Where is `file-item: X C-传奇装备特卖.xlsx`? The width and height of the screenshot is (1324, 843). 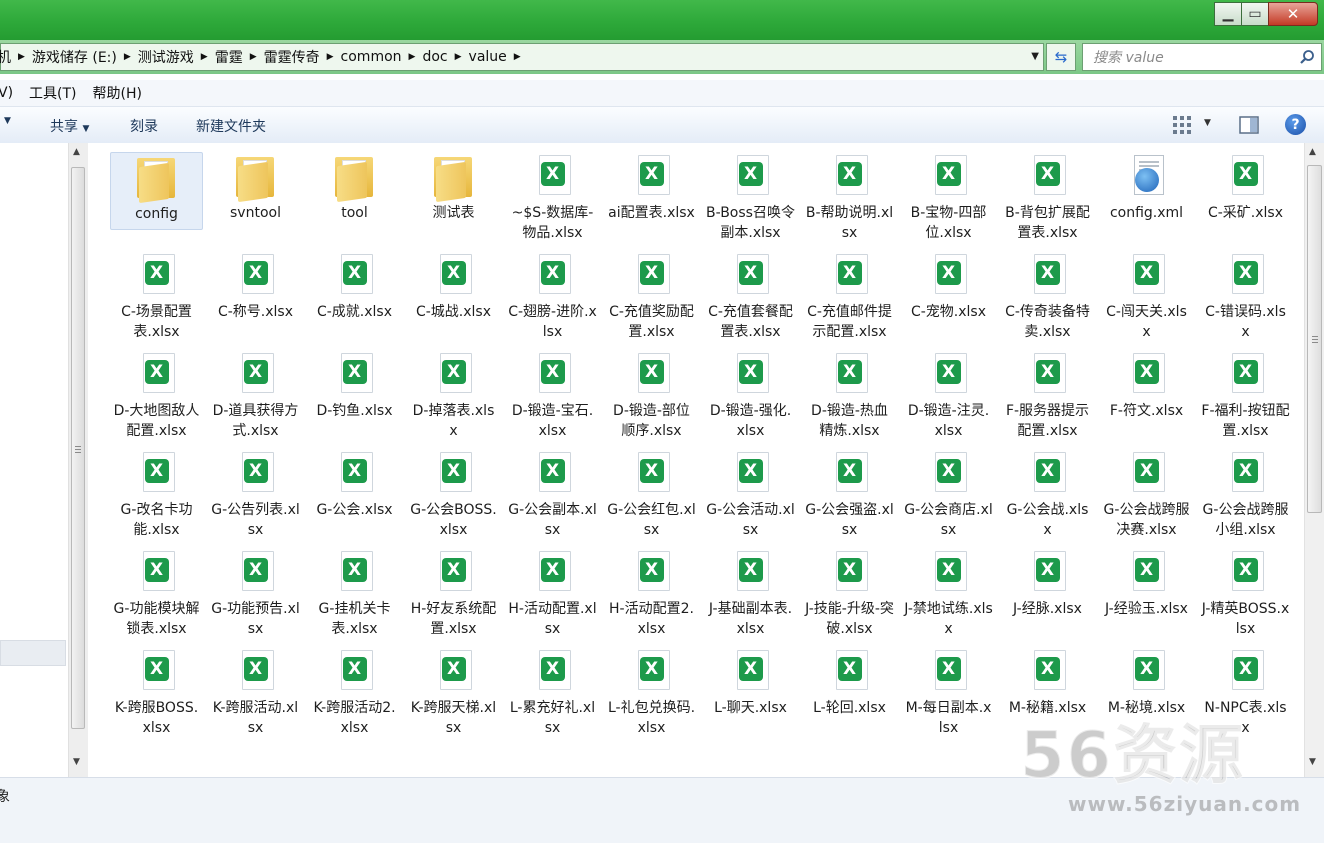
file-item: X C-传奇装备特卖.xlsx is located at coordinates (1047, 296).